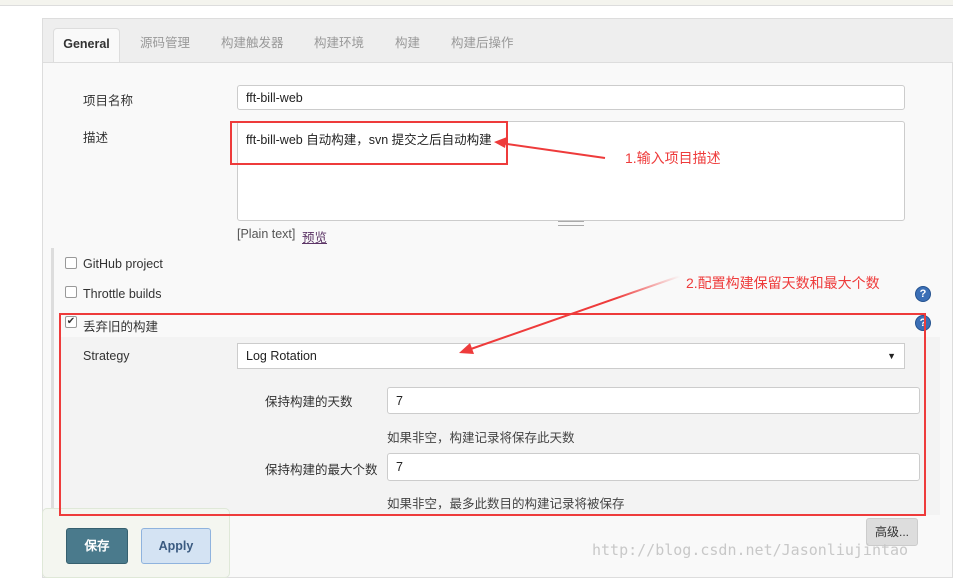 Image resolution: width=953 pixels, height=578 pixels. Describe the element at coordinates (783, 283) in the screenshot. I see `annotation-note-2: 2.配置构建保留天数和最大个数` at that location.